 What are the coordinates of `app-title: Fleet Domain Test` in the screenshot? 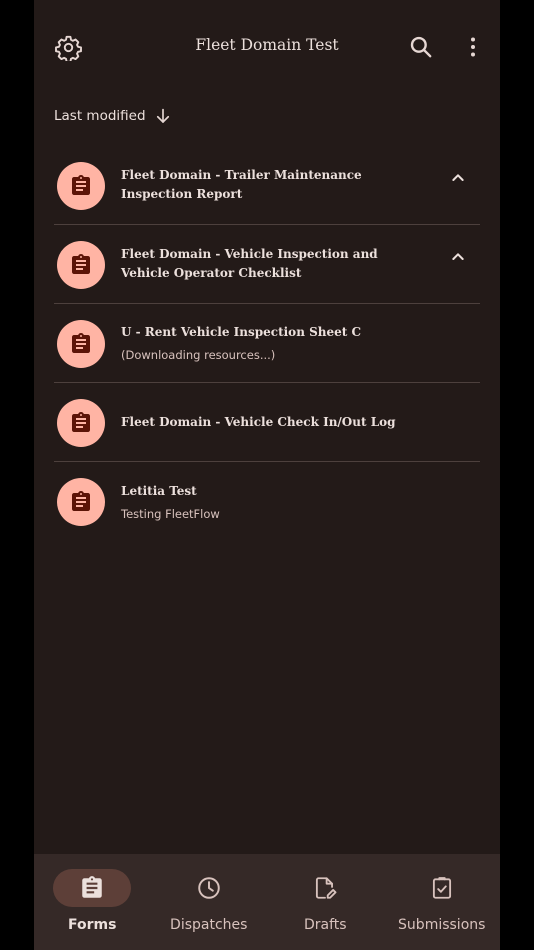 It's located at (267, 45).